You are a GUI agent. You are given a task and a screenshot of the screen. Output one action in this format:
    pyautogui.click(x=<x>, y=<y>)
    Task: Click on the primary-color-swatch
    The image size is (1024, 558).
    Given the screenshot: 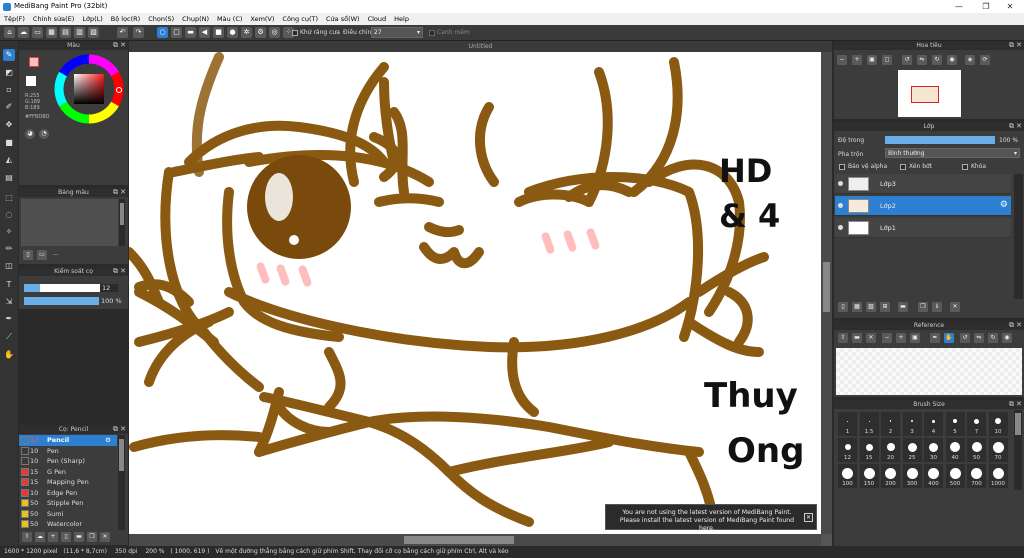 What is the action you would take?
    pyautogui.click(x=34, y=62)
    